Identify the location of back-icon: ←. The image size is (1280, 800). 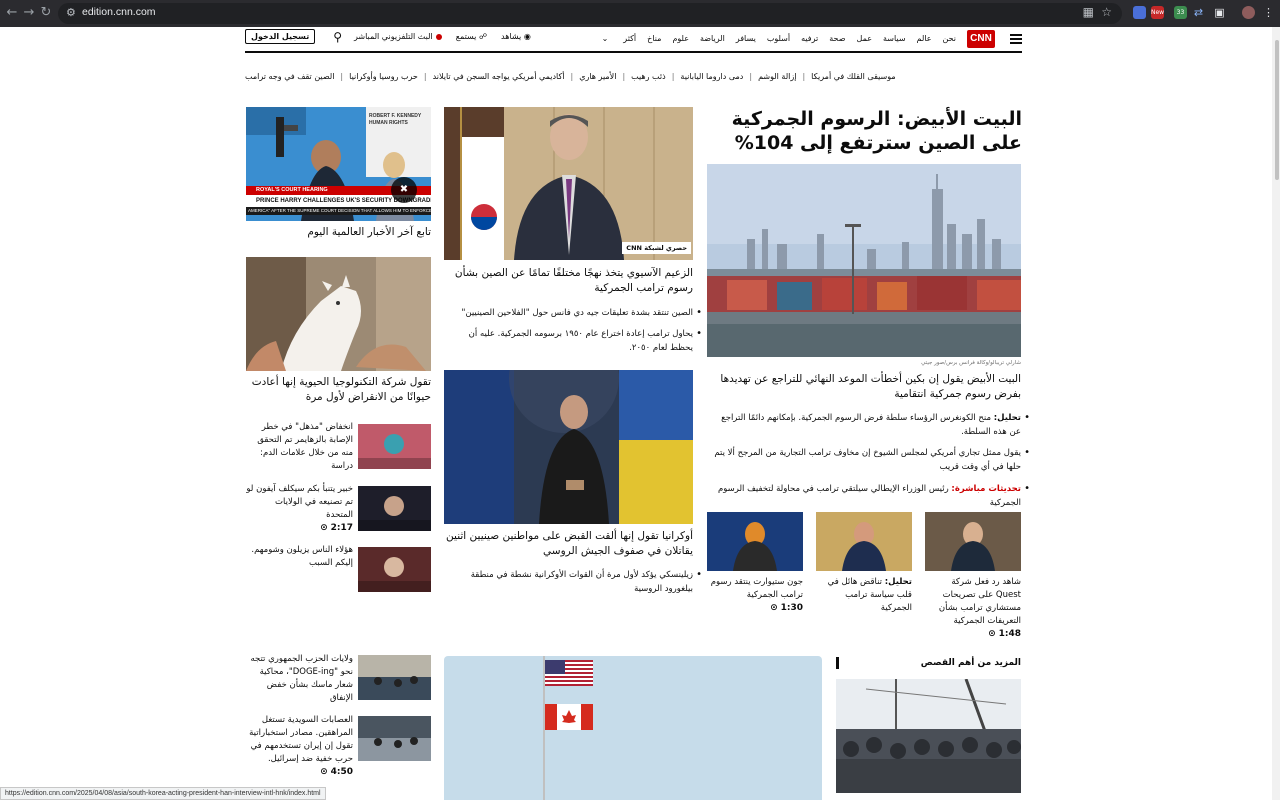
(12, 13).